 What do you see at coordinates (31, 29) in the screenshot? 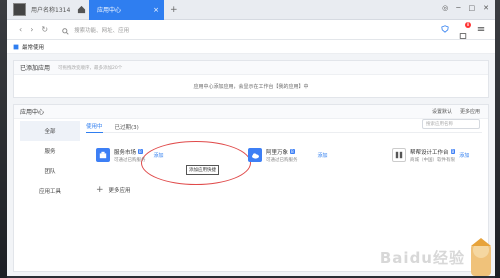
I see `forward-icon: ›` at bounding box center [31, 29].